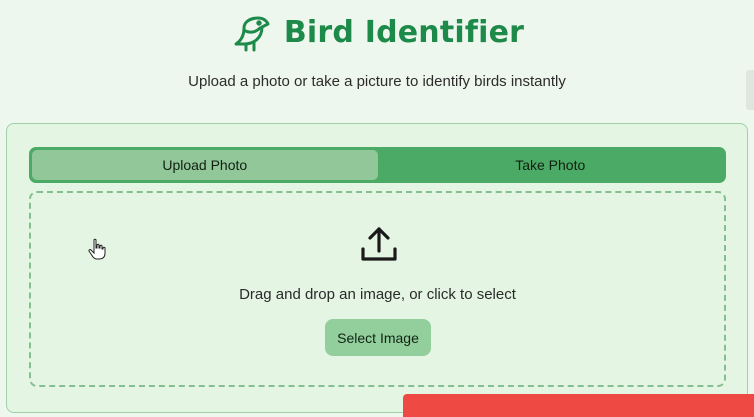  I want to click on bottom-banner, so click(578, 405).